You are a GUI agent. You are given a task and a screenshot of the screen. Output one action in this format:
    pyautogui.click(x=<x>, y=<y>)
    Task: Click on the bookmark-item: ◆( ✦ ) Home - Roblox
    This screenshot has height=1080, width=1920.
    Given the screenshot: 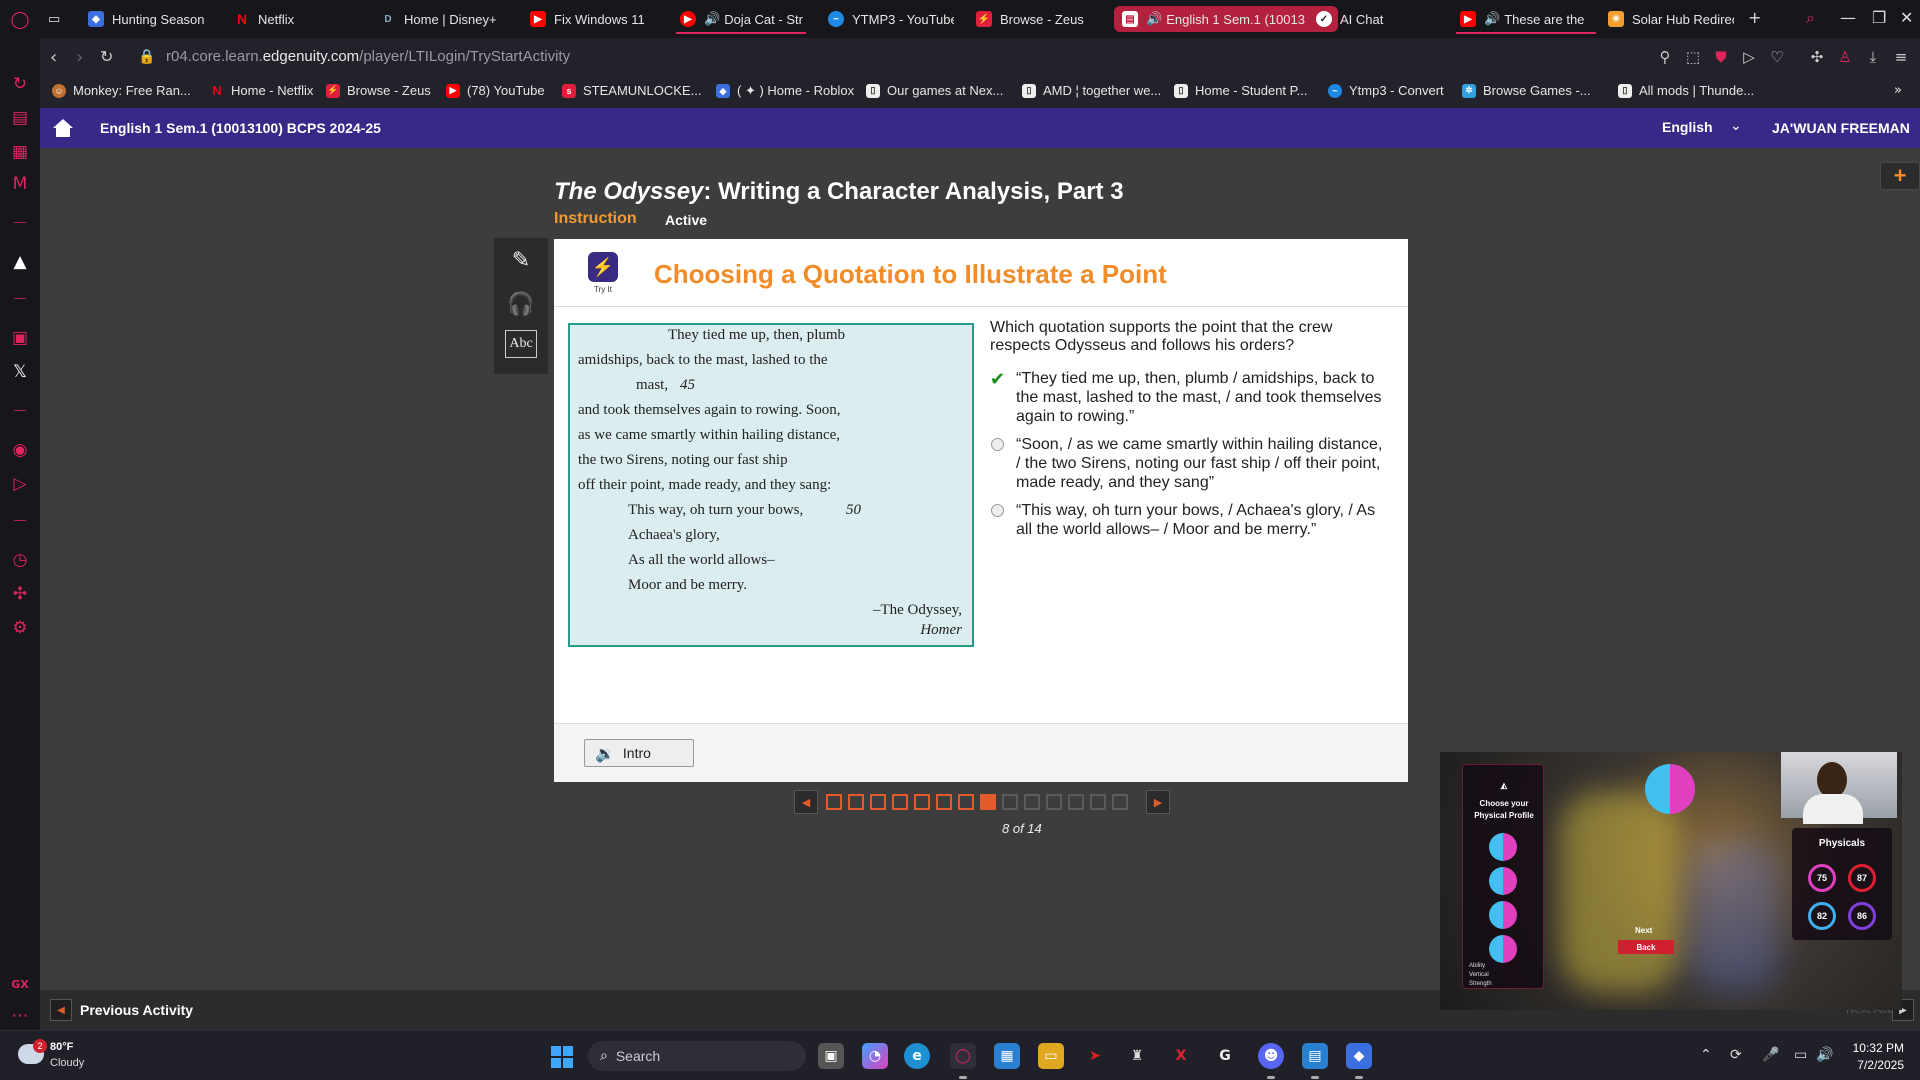 What is the action you would take?
    pyautogui.click(x=785, y=91)
    